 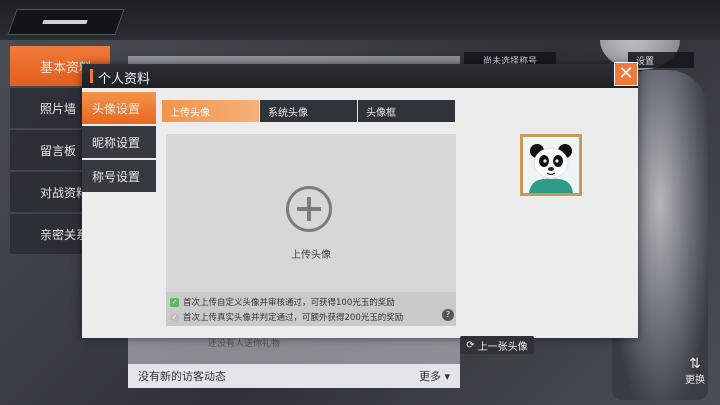 I want to click on notice-row-real: ✓ 首次上传真实头像并判定通过，可额外获得200光玉的奖励, so click(x=287, y=317).